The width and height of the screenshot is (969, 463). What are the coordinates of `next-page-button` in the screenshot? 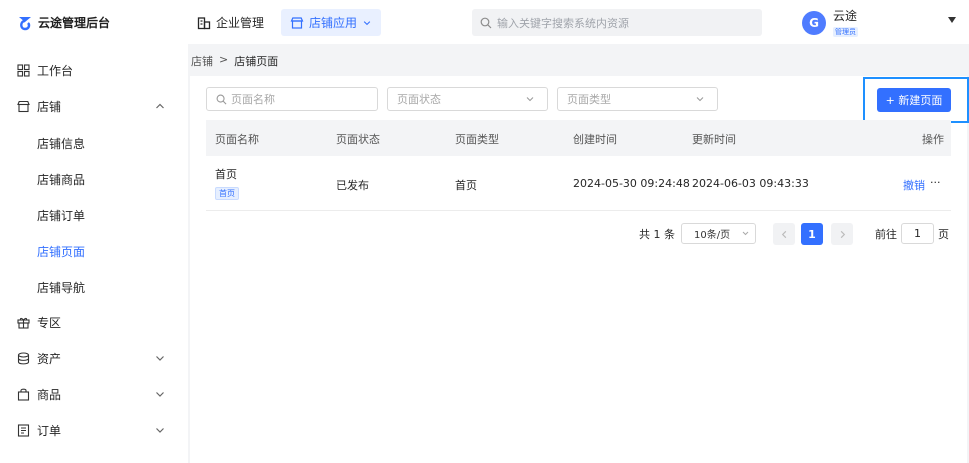 It's located at (842, 234).